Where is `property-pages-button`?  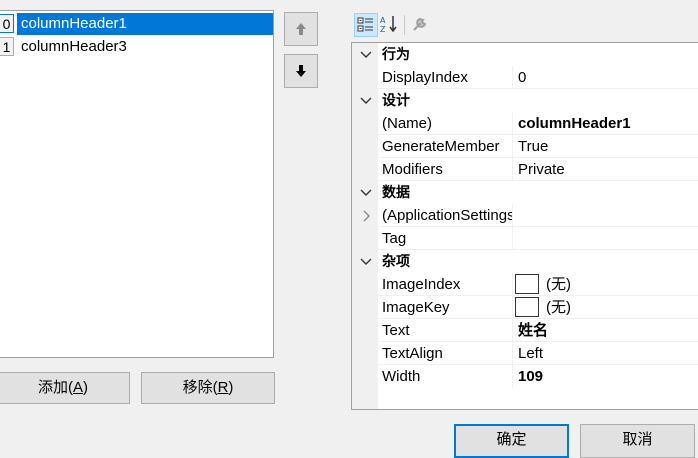 property-pages-button is located at coordinates (421, 25).